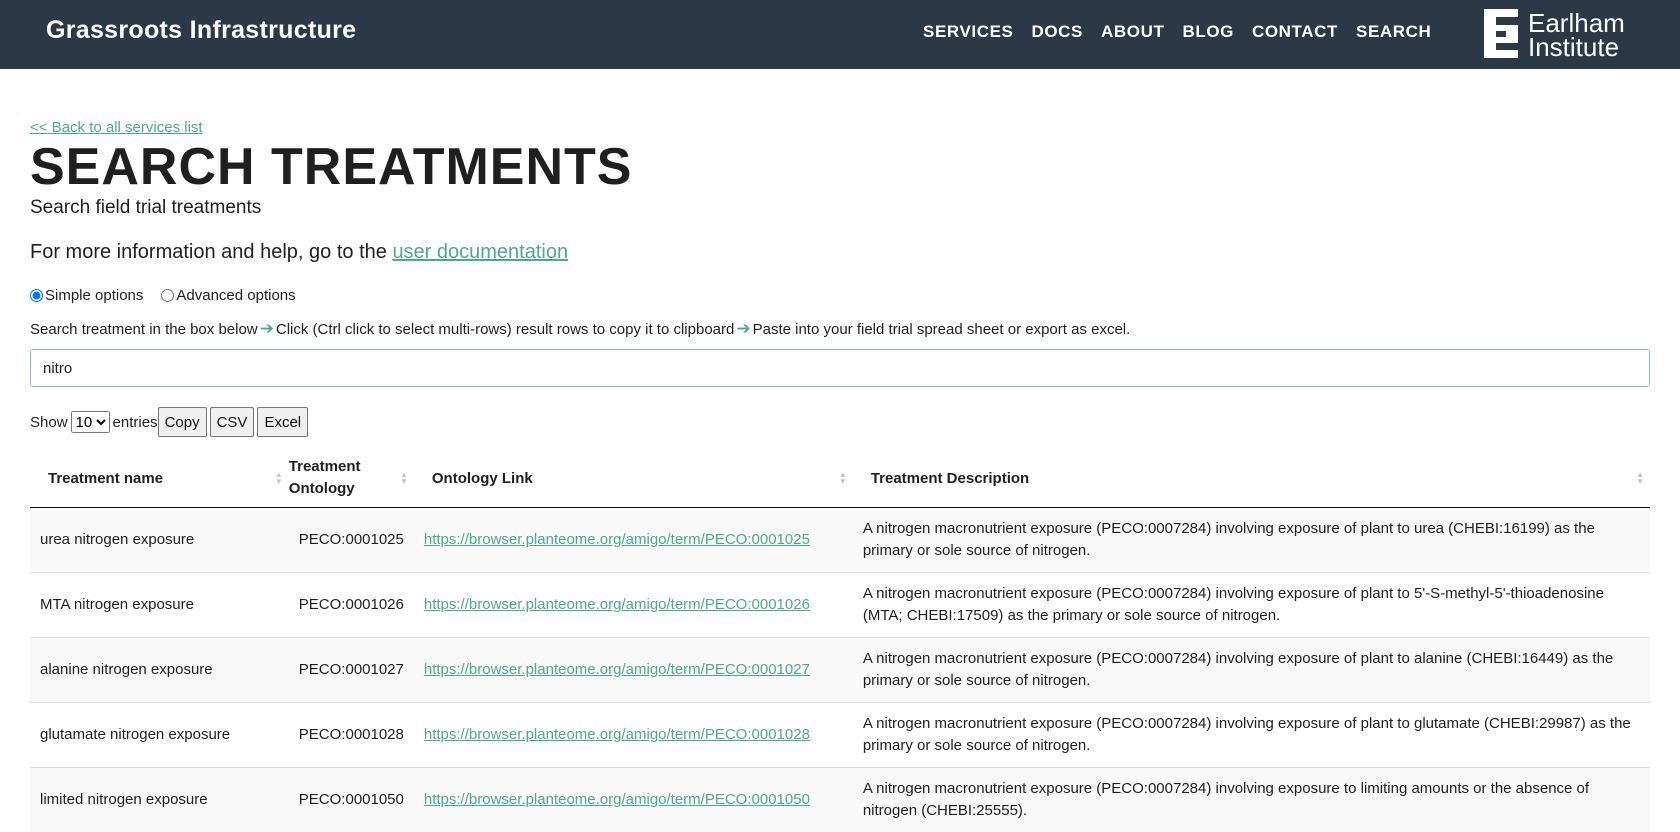 The width and height of the screenshot is (1680, 832). Describe the element at coordinates (201, 30) in the screenshot. I see `site-brand: Grassroots Infrastructure` at that location.